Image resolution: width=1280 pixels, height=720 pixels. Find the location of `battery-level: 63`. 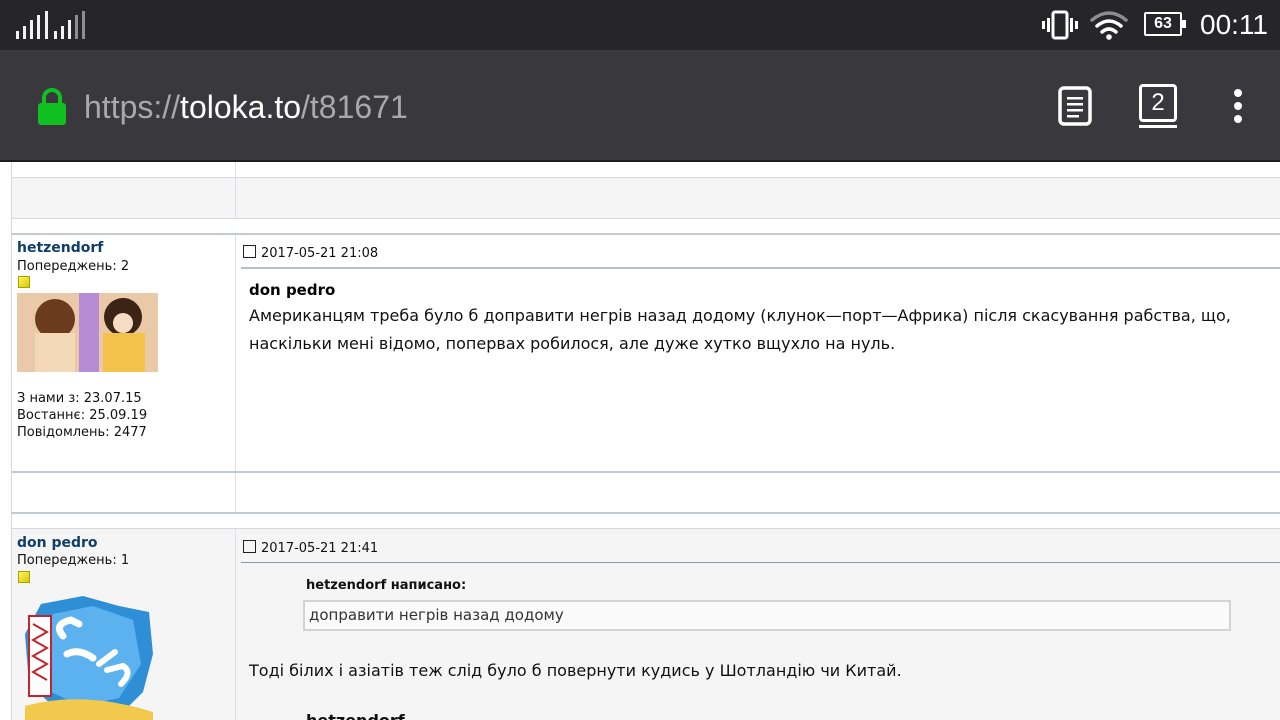

battery-level: 63 is located at coordinates (1163, 23).